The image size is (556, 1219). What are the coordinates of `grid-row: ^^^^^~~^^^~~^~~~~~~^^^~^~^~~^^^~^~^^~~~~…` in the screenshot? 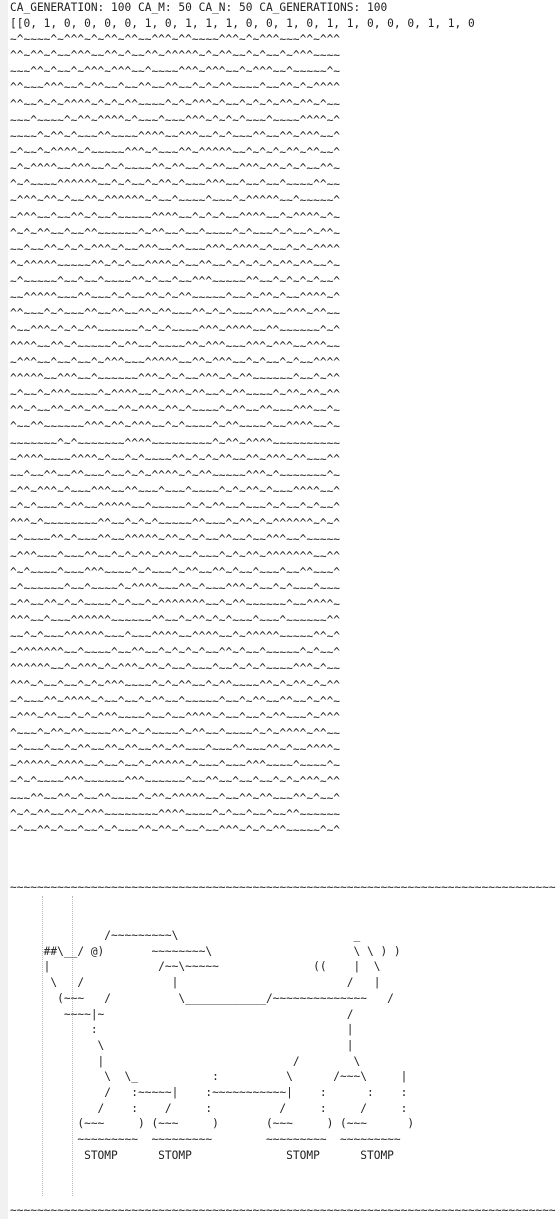 It's located at (175, 378).